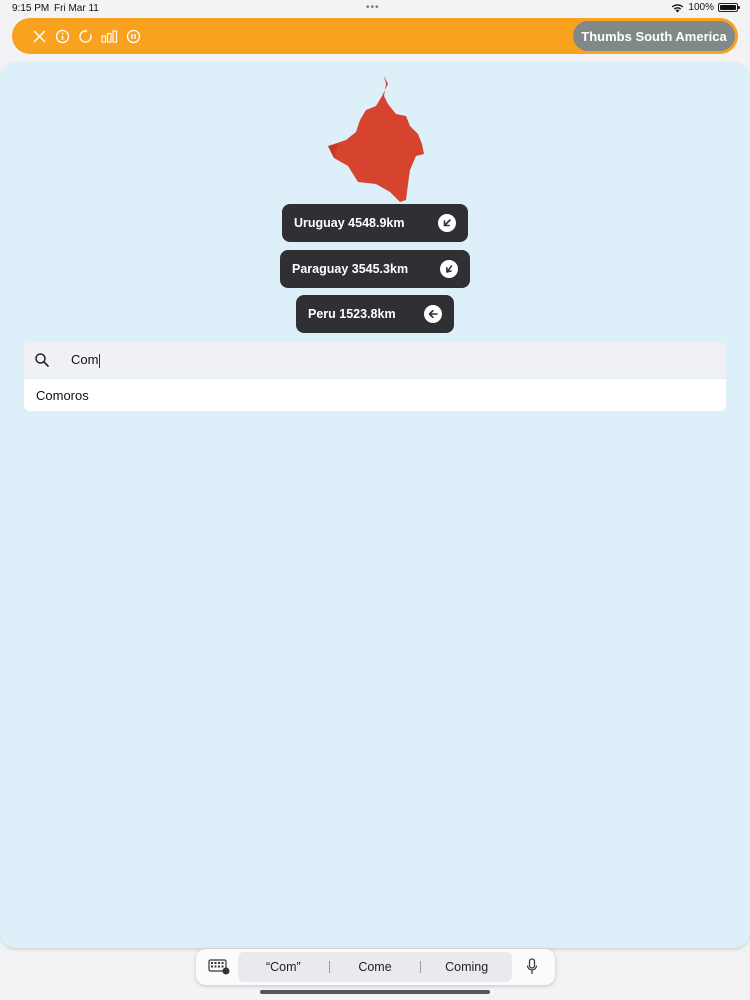 This screenshot has height=1000, width=750. I want to click on country-search-field: Com, so click(375, 360).